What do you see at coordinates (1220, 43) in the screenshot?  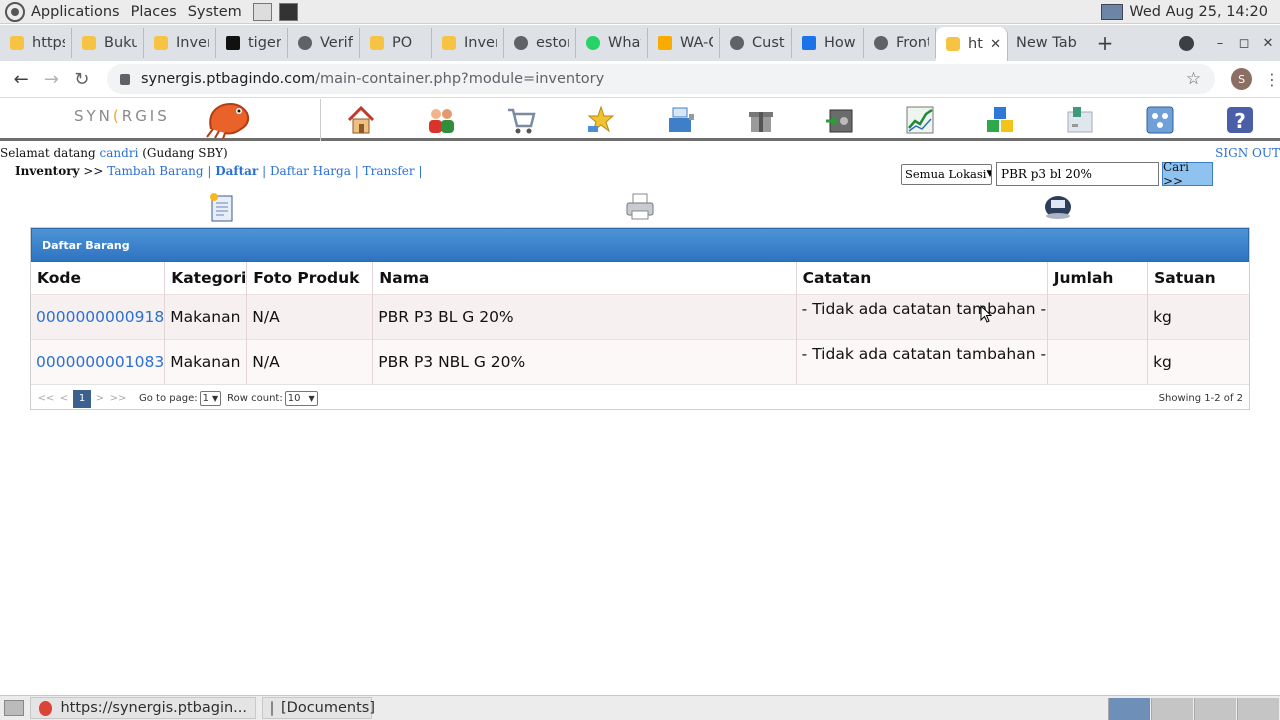 I see `minimize-icon: –` at bounding box center [1220, 43].